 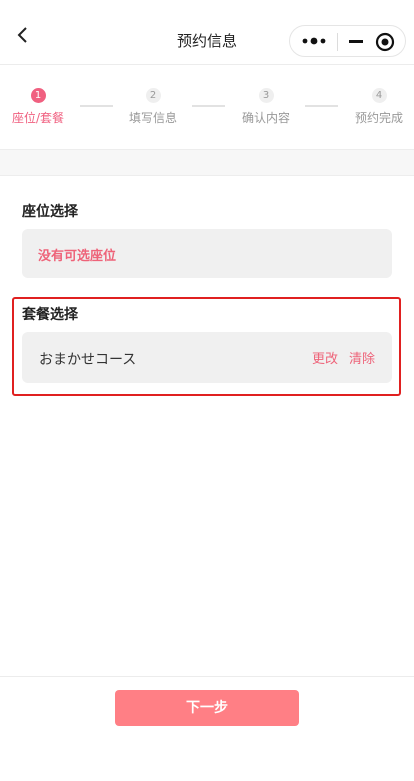 What do you see at coordinates (207, 357) in the screenshot?
I see `selected-course-box: おまかせコース 更改 清除` at bounding box center [207, 357].